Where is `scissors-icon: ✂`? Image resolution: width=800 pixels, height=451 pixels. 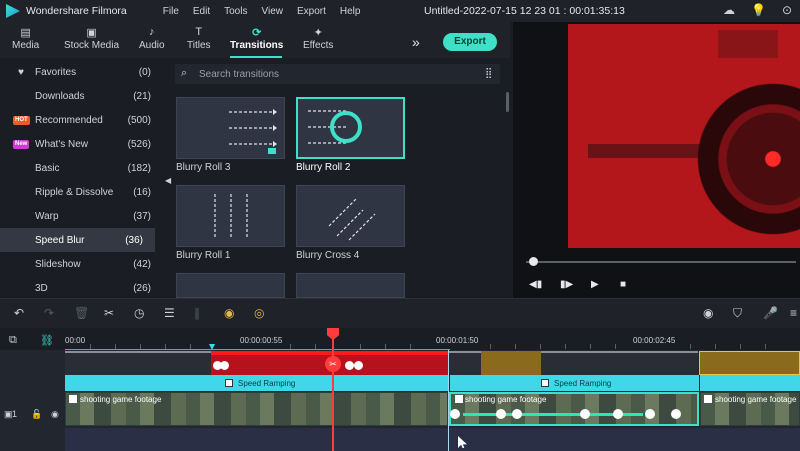
scissors-icon: ✂ is located at coordinates (333, 364).